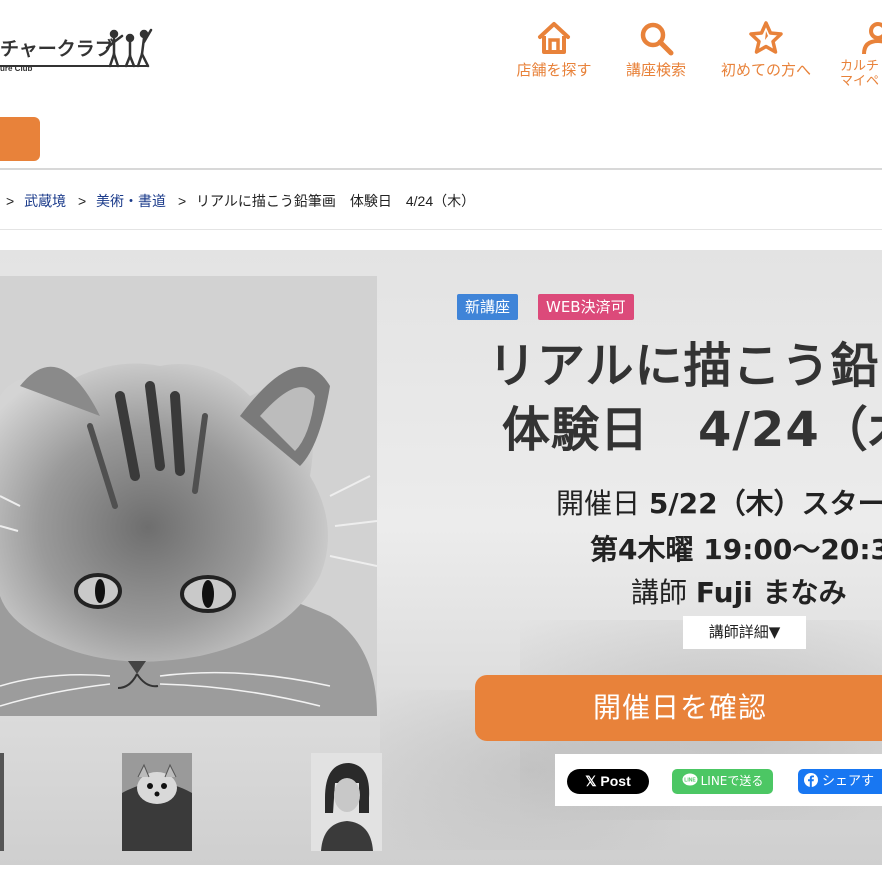 Image resolution: width=882 pixels, height=882 pixels. What do you see at coordinates (129, 48) in the screenshot?
I see `logo-figures-icon` at bounding box center [129, 48].